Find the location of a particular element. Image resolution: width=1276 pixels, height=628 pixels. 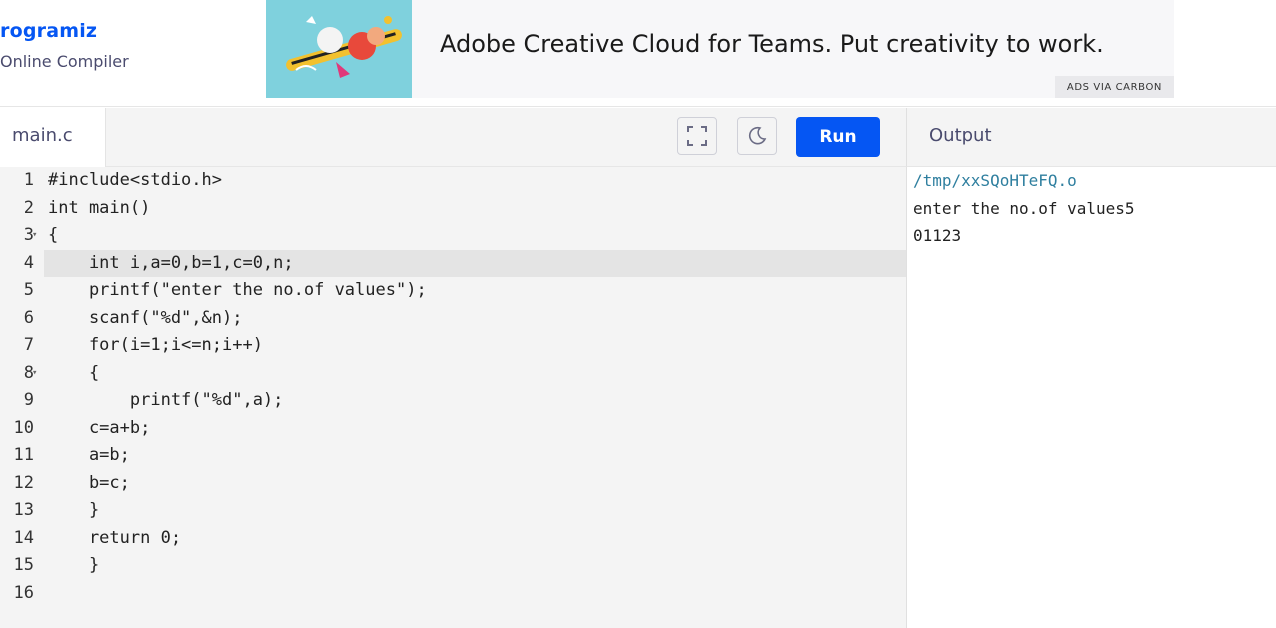

line-number: 14 is located at coordinates (23, 537).